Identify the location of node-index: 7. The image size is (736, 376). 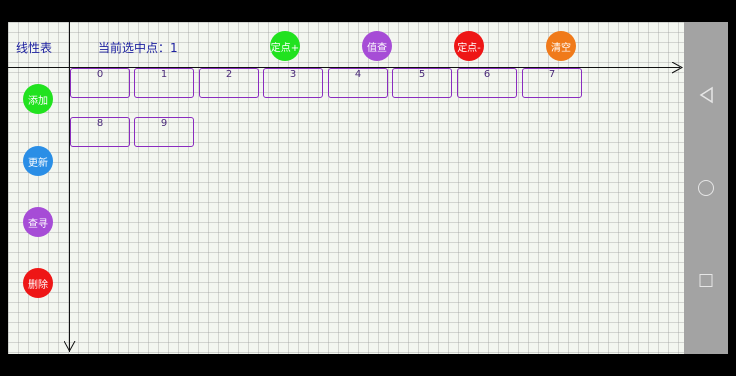
(552, 74).